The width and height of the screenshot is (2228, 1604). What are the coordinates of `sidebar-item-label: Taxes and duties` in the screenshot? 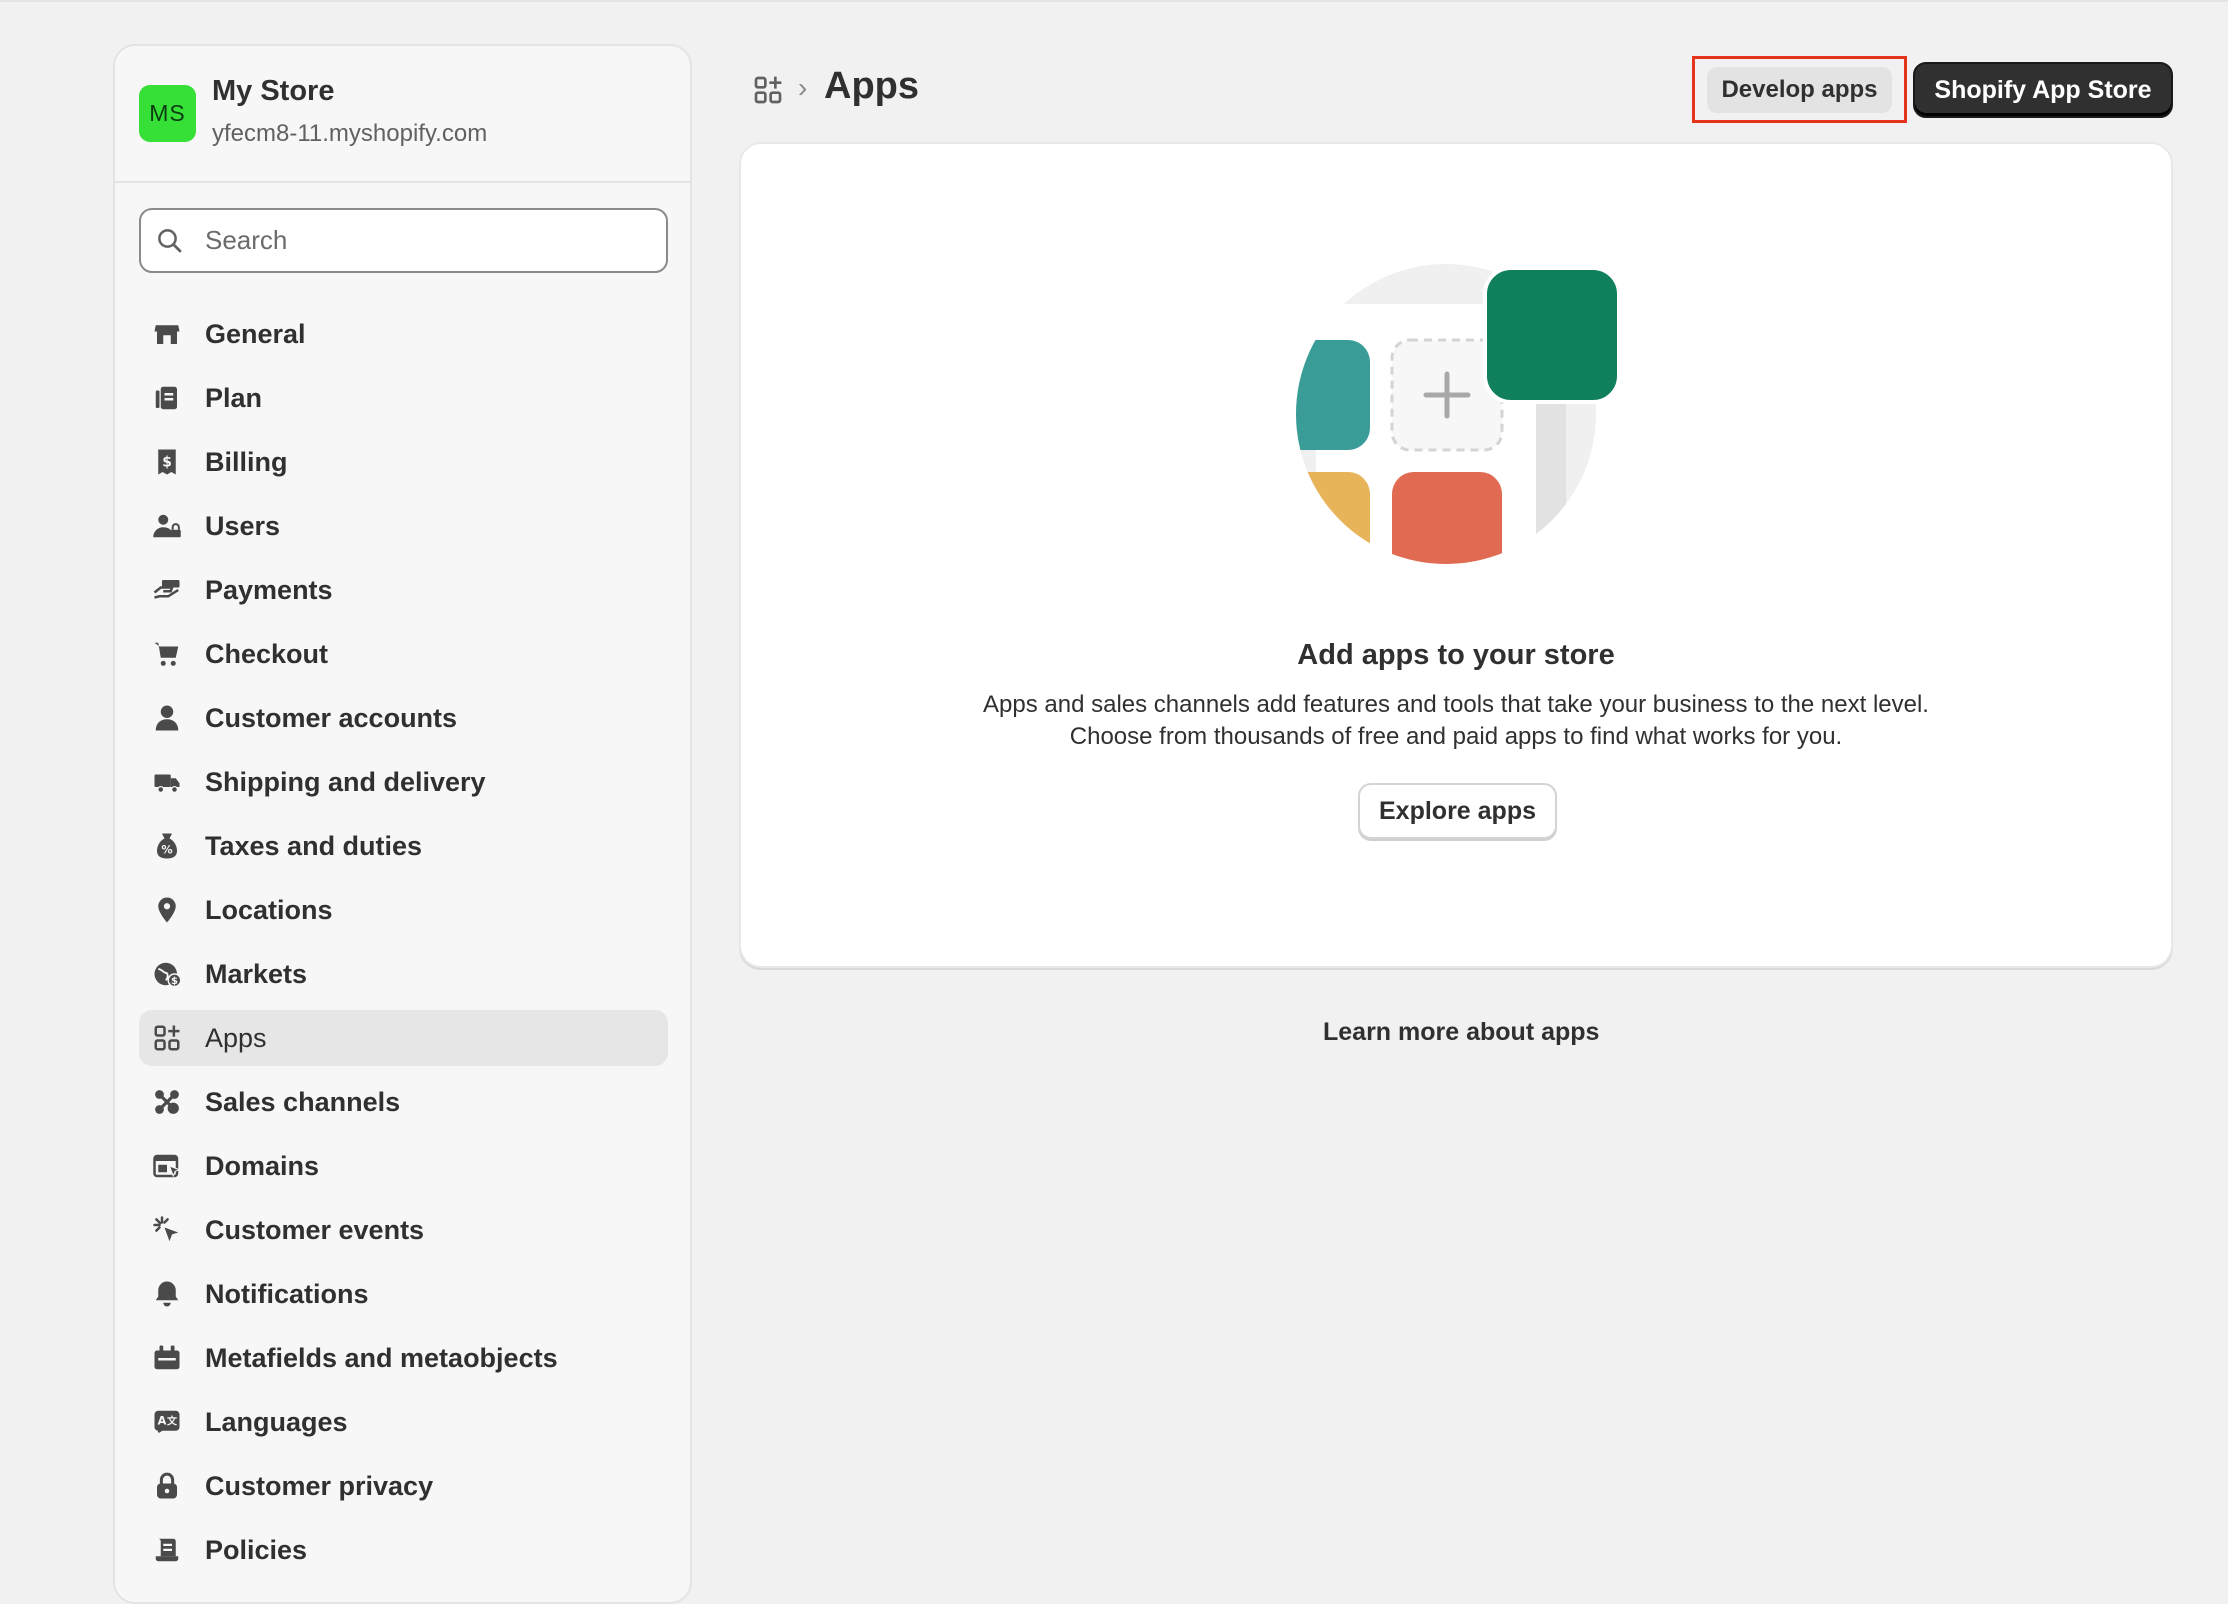 It's located at (314, 845).